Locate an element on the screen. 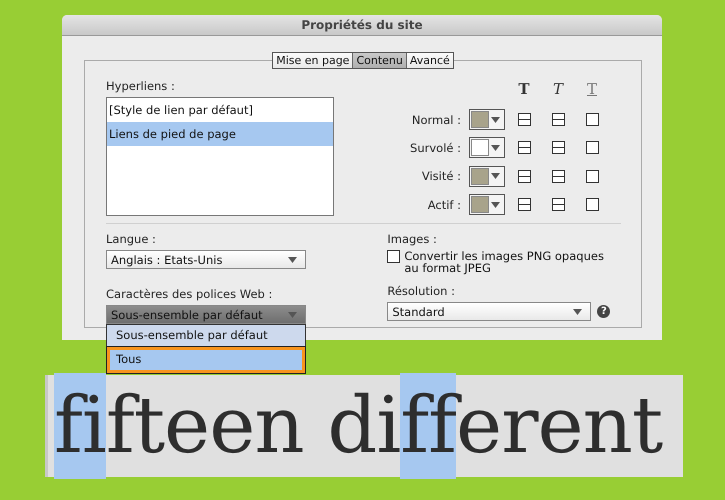 Image resolution: width=725 pixels, height=500 pixels. menu-item: Sous-ensemble par défaut is located at coordinates (206, 336).